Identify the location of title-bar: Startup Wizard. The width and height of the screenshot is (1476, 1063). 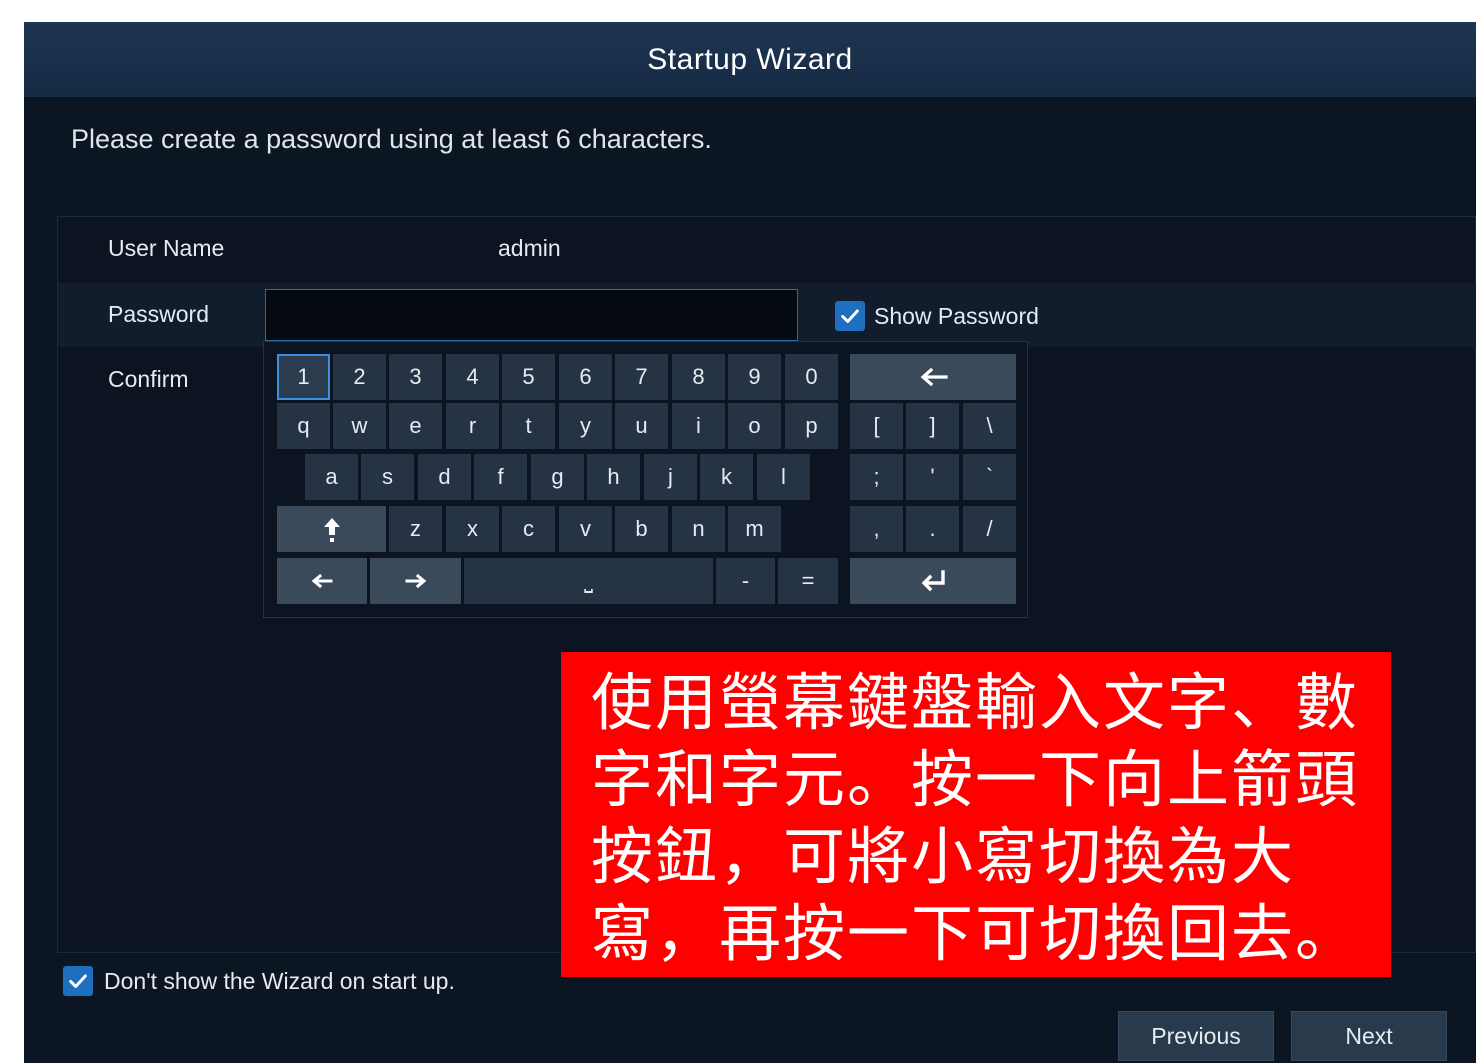
(750, 60).